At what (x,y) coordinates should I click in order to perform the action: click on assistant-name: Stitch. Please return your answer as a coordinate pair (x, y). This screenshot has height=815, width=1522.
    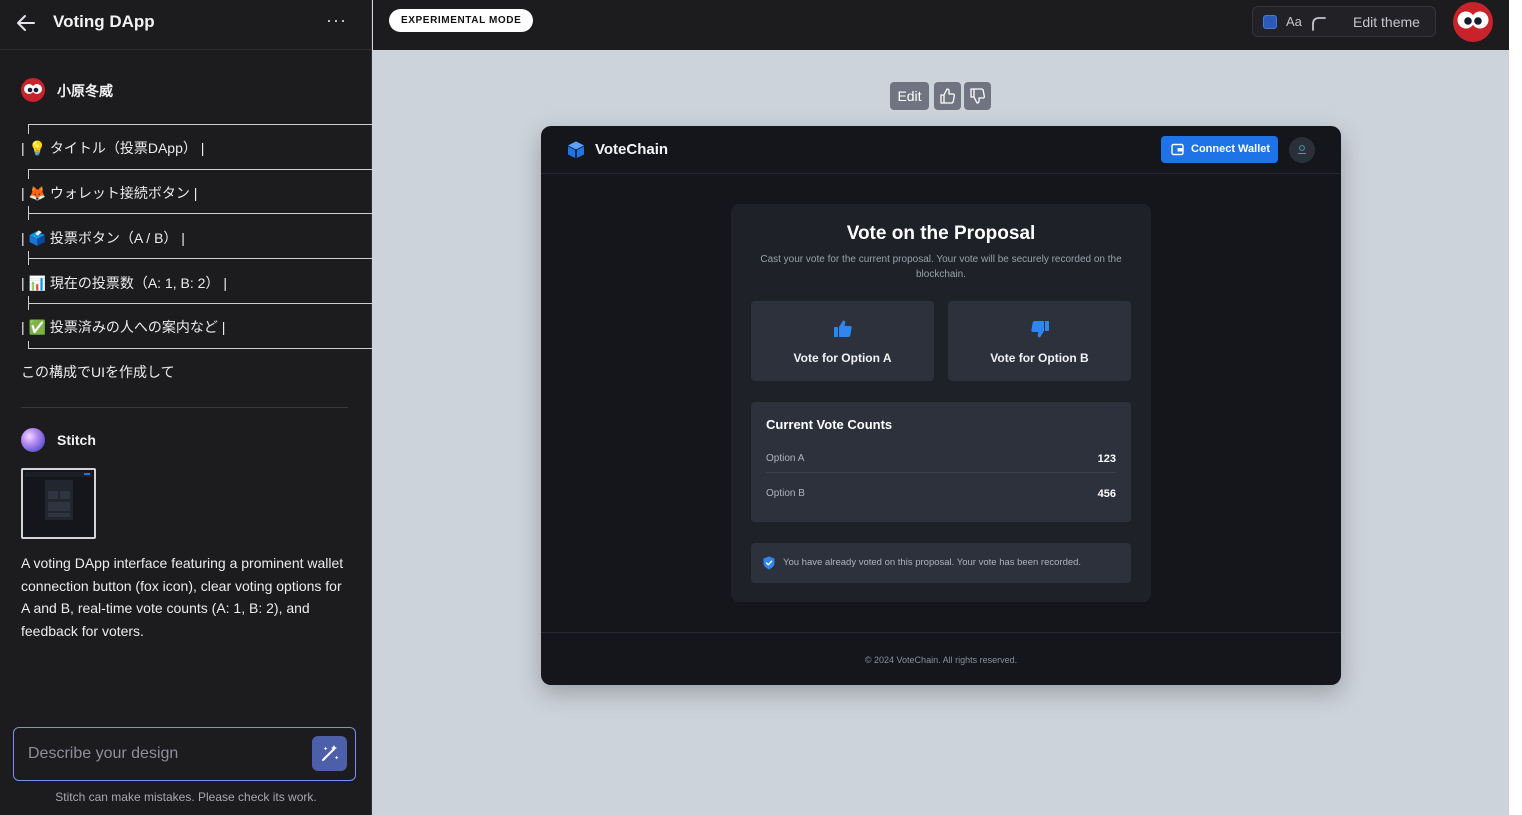
    Looking at the image, I should click on (76, 440).